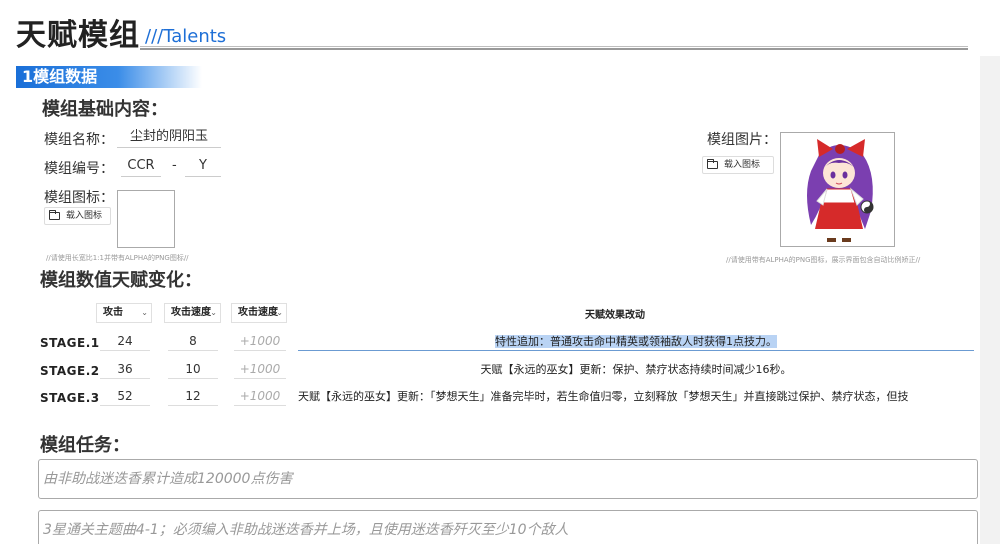 This screenshot has height=544, width=1000. Describe the element at coordinates (79, 169) in the screenshot. I see `module-code-label: 模组编号：` at that location.